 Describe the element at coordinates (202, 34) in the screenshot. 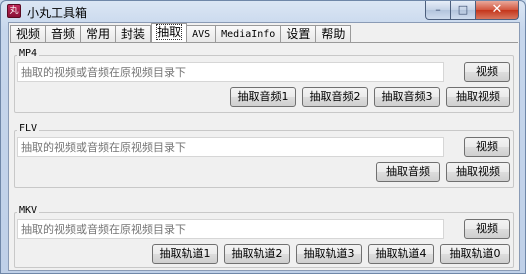

I see `tab-avs: AVS` at that location.